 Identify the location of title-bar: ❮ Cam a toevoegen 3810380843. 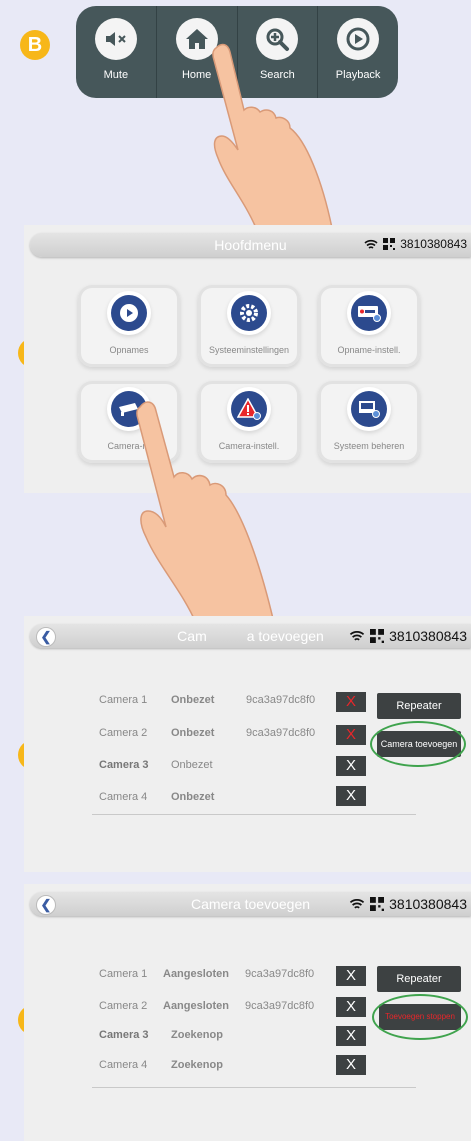
(250, 636).